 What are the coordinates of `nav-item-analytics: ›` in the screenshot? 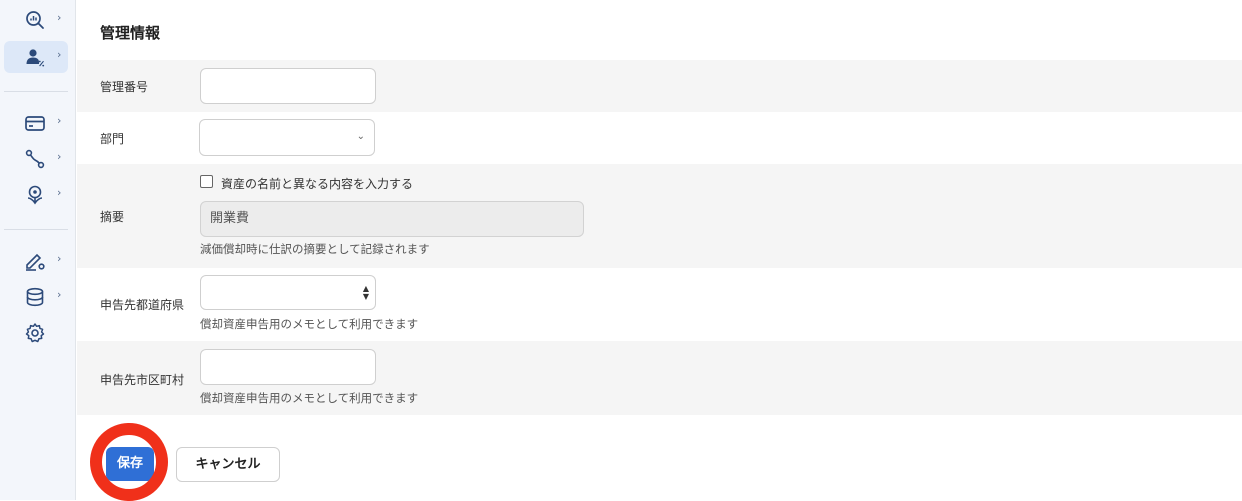 It's located at (36, 20).